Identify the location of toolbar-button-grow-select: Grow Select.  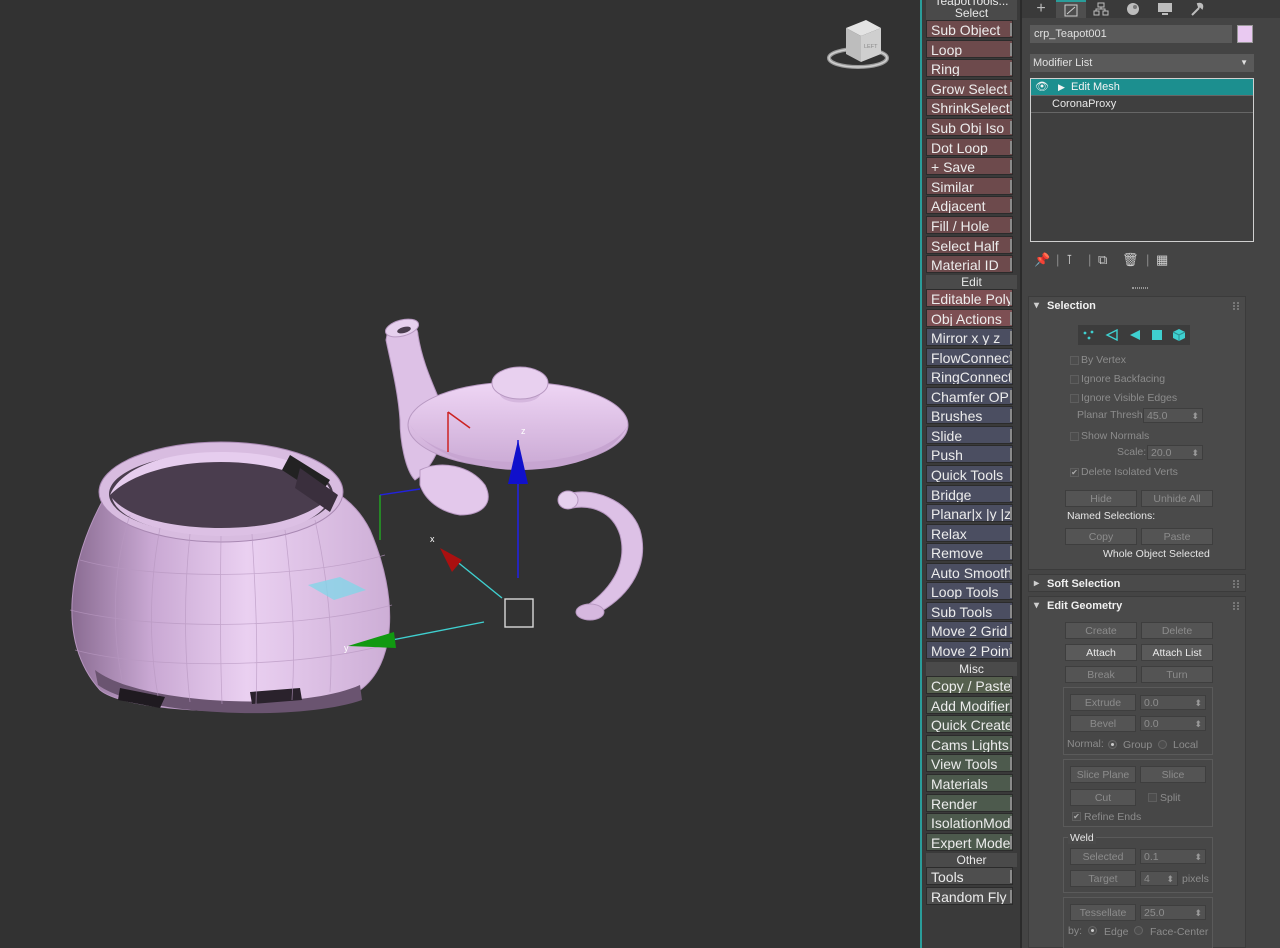
(969, 88).